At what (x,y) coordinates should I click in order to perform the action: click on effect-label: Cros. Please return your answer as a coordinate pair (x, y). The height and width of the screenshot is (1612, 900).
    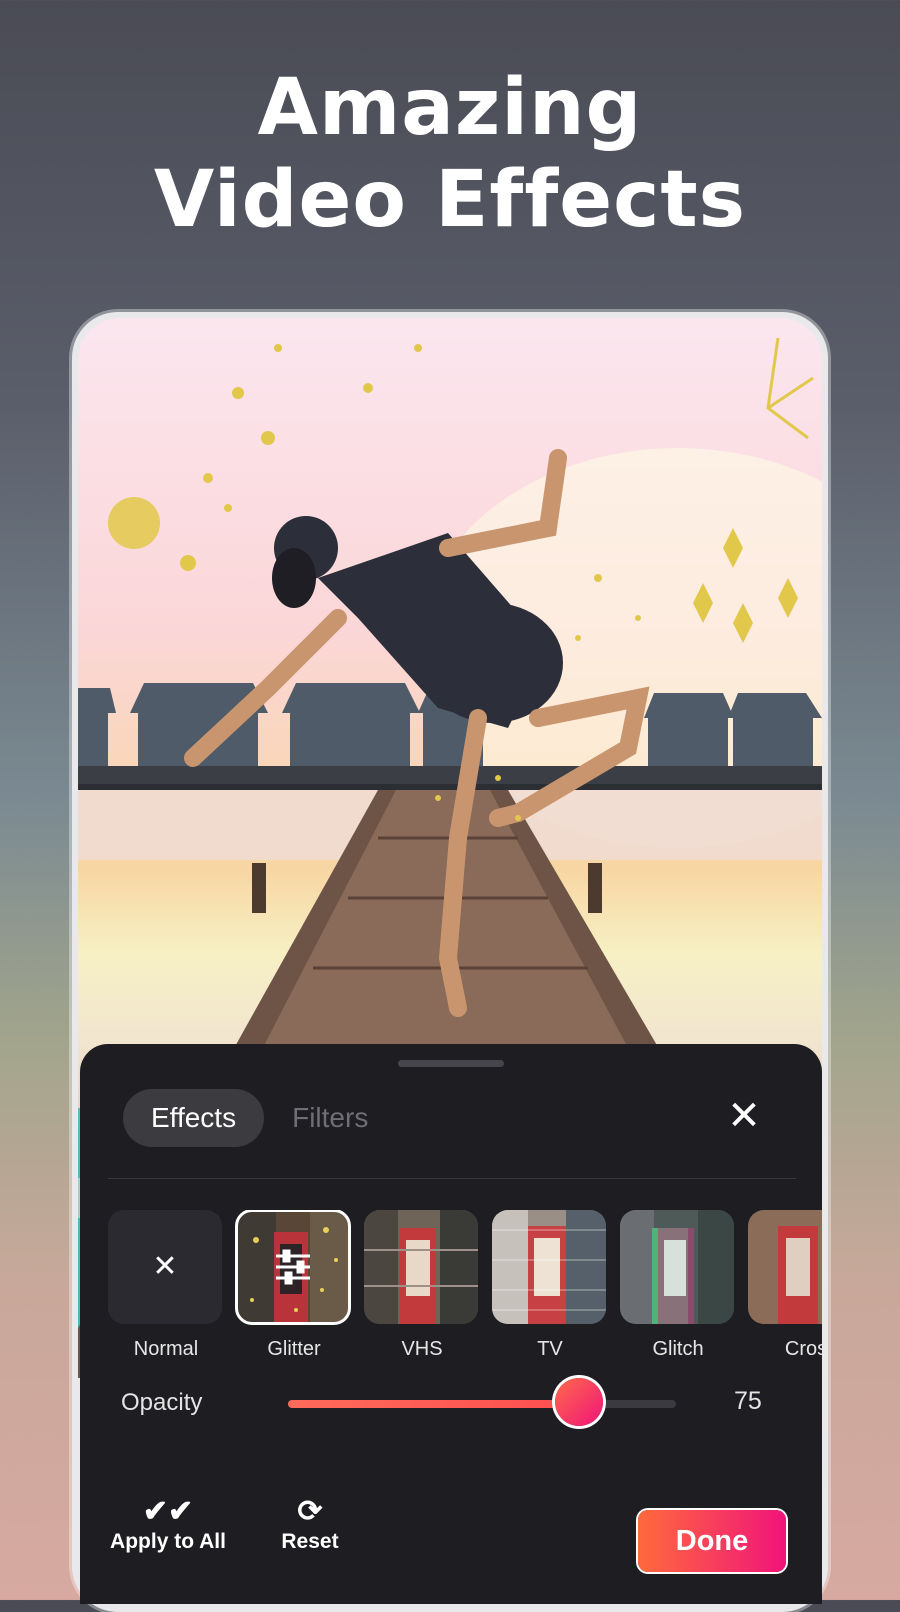
    Looking at the image, I should click on (803, 1349).